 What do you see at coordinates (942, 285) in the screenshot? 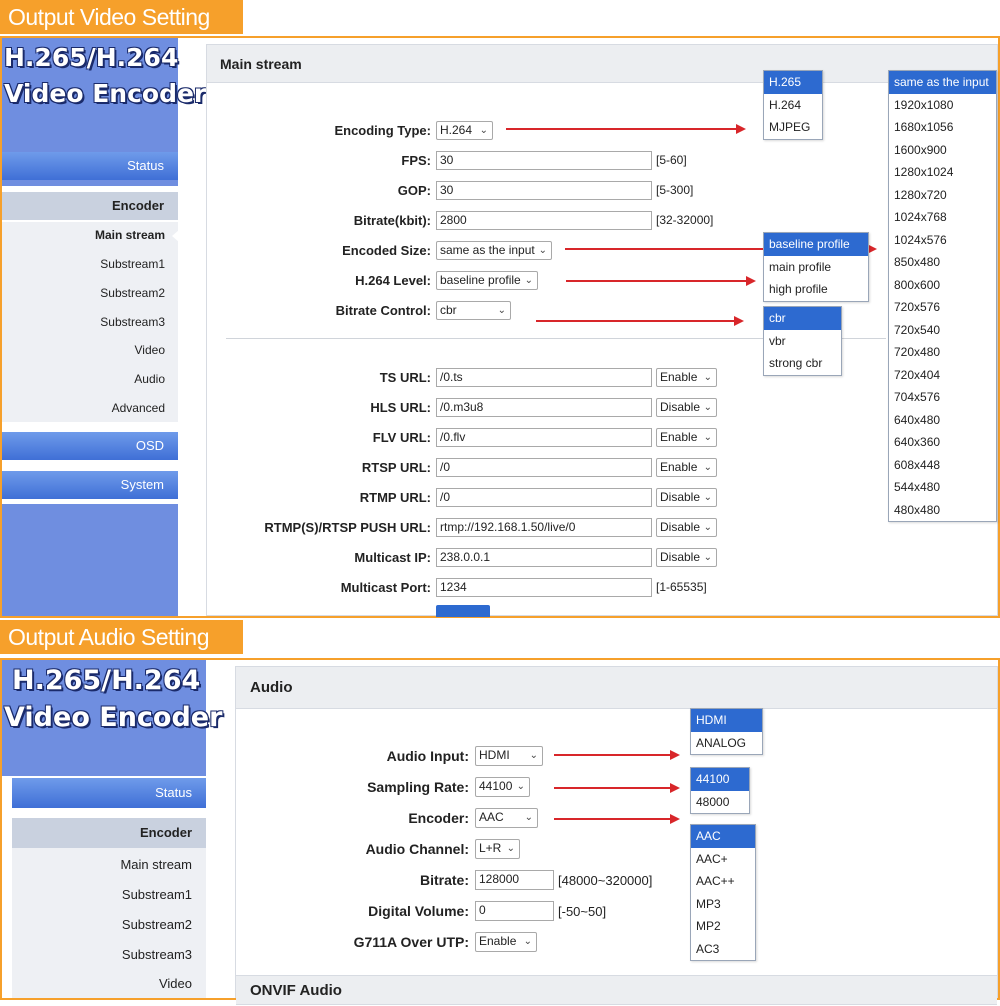
I see `dropdown-option: 800x600` at bounding box center [942, 285].